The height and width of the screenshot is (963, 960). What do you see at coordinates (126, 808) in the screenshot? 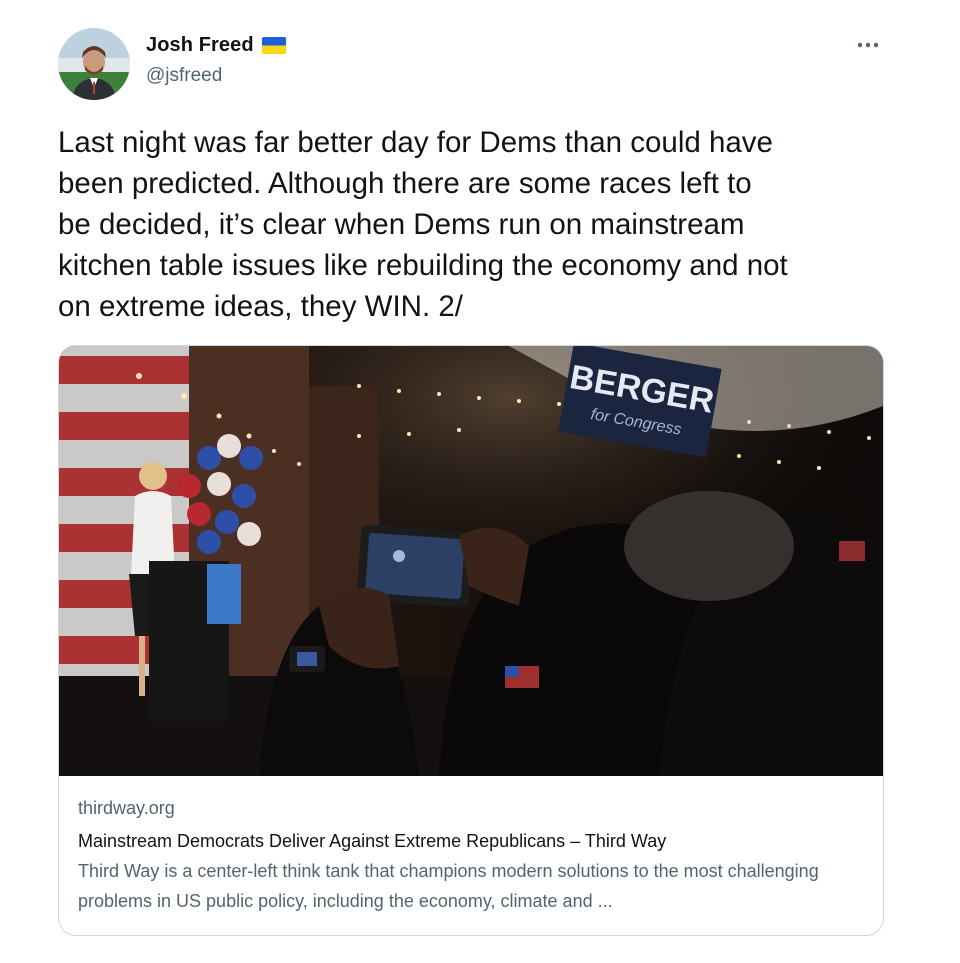
I see `card-domain: thirdway.org` at bounding box center [126, 808].